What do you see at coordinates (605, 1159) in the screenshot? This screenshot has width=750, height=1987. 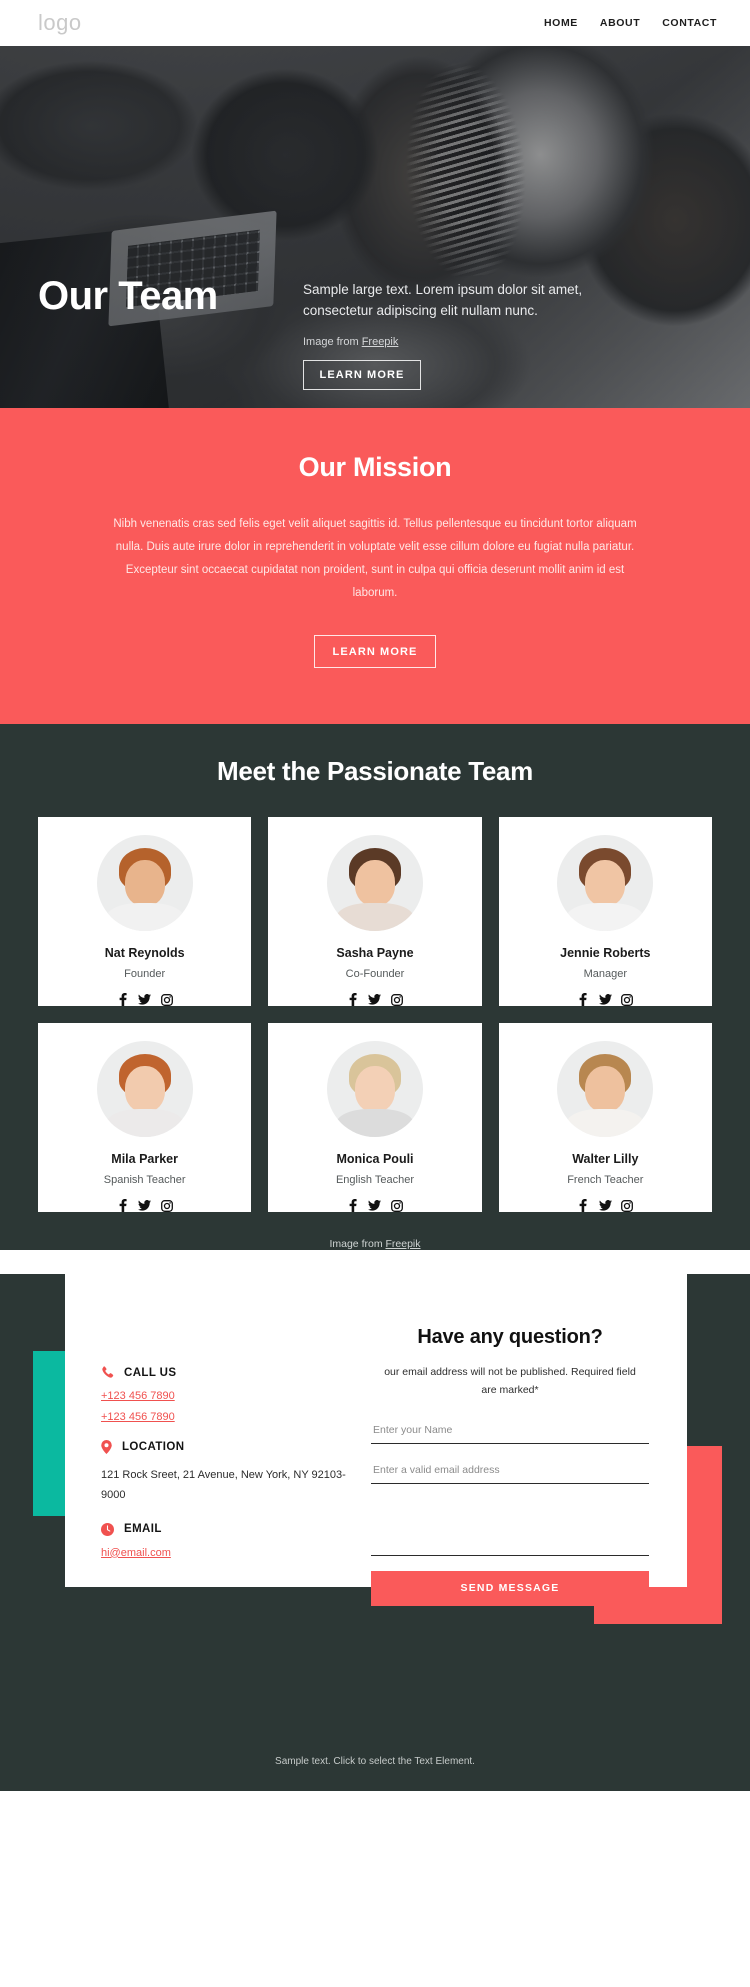 I see `member-name: Walter Lilly` at bounding box center [605, 1159].